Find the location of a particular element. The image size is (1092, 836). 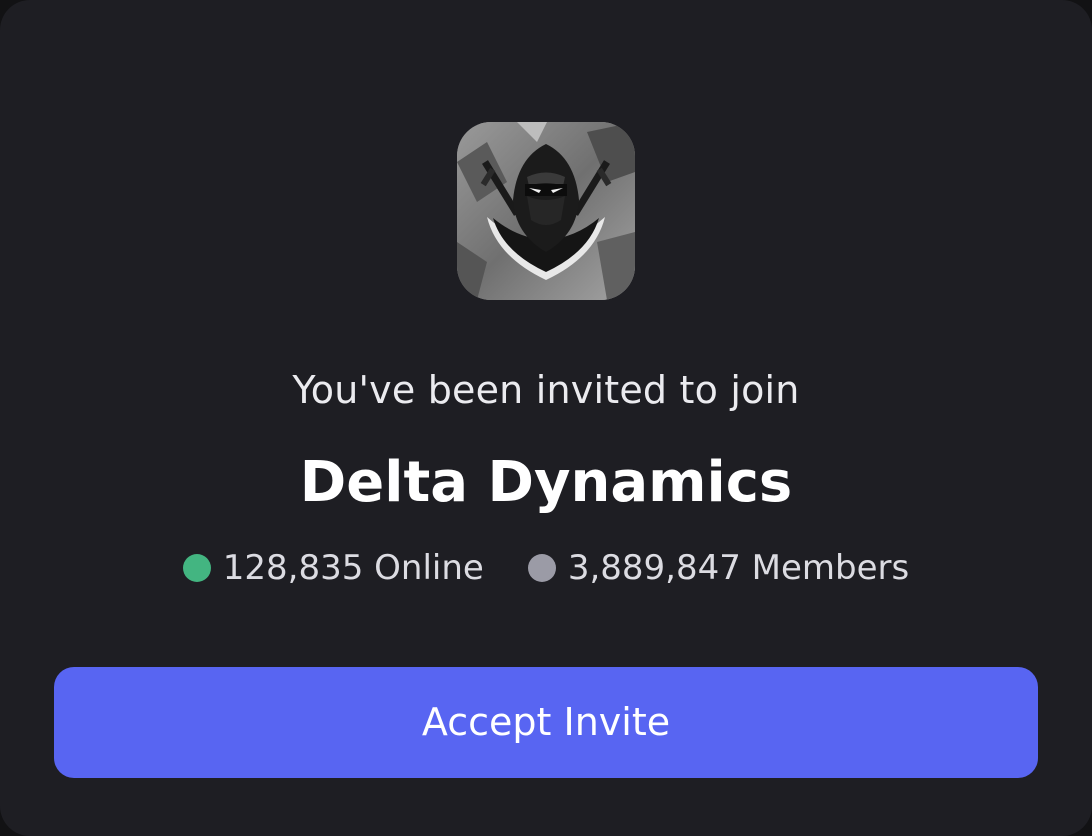

invite-subtitle: You've been invited to join is located at coordinates (546, 390).